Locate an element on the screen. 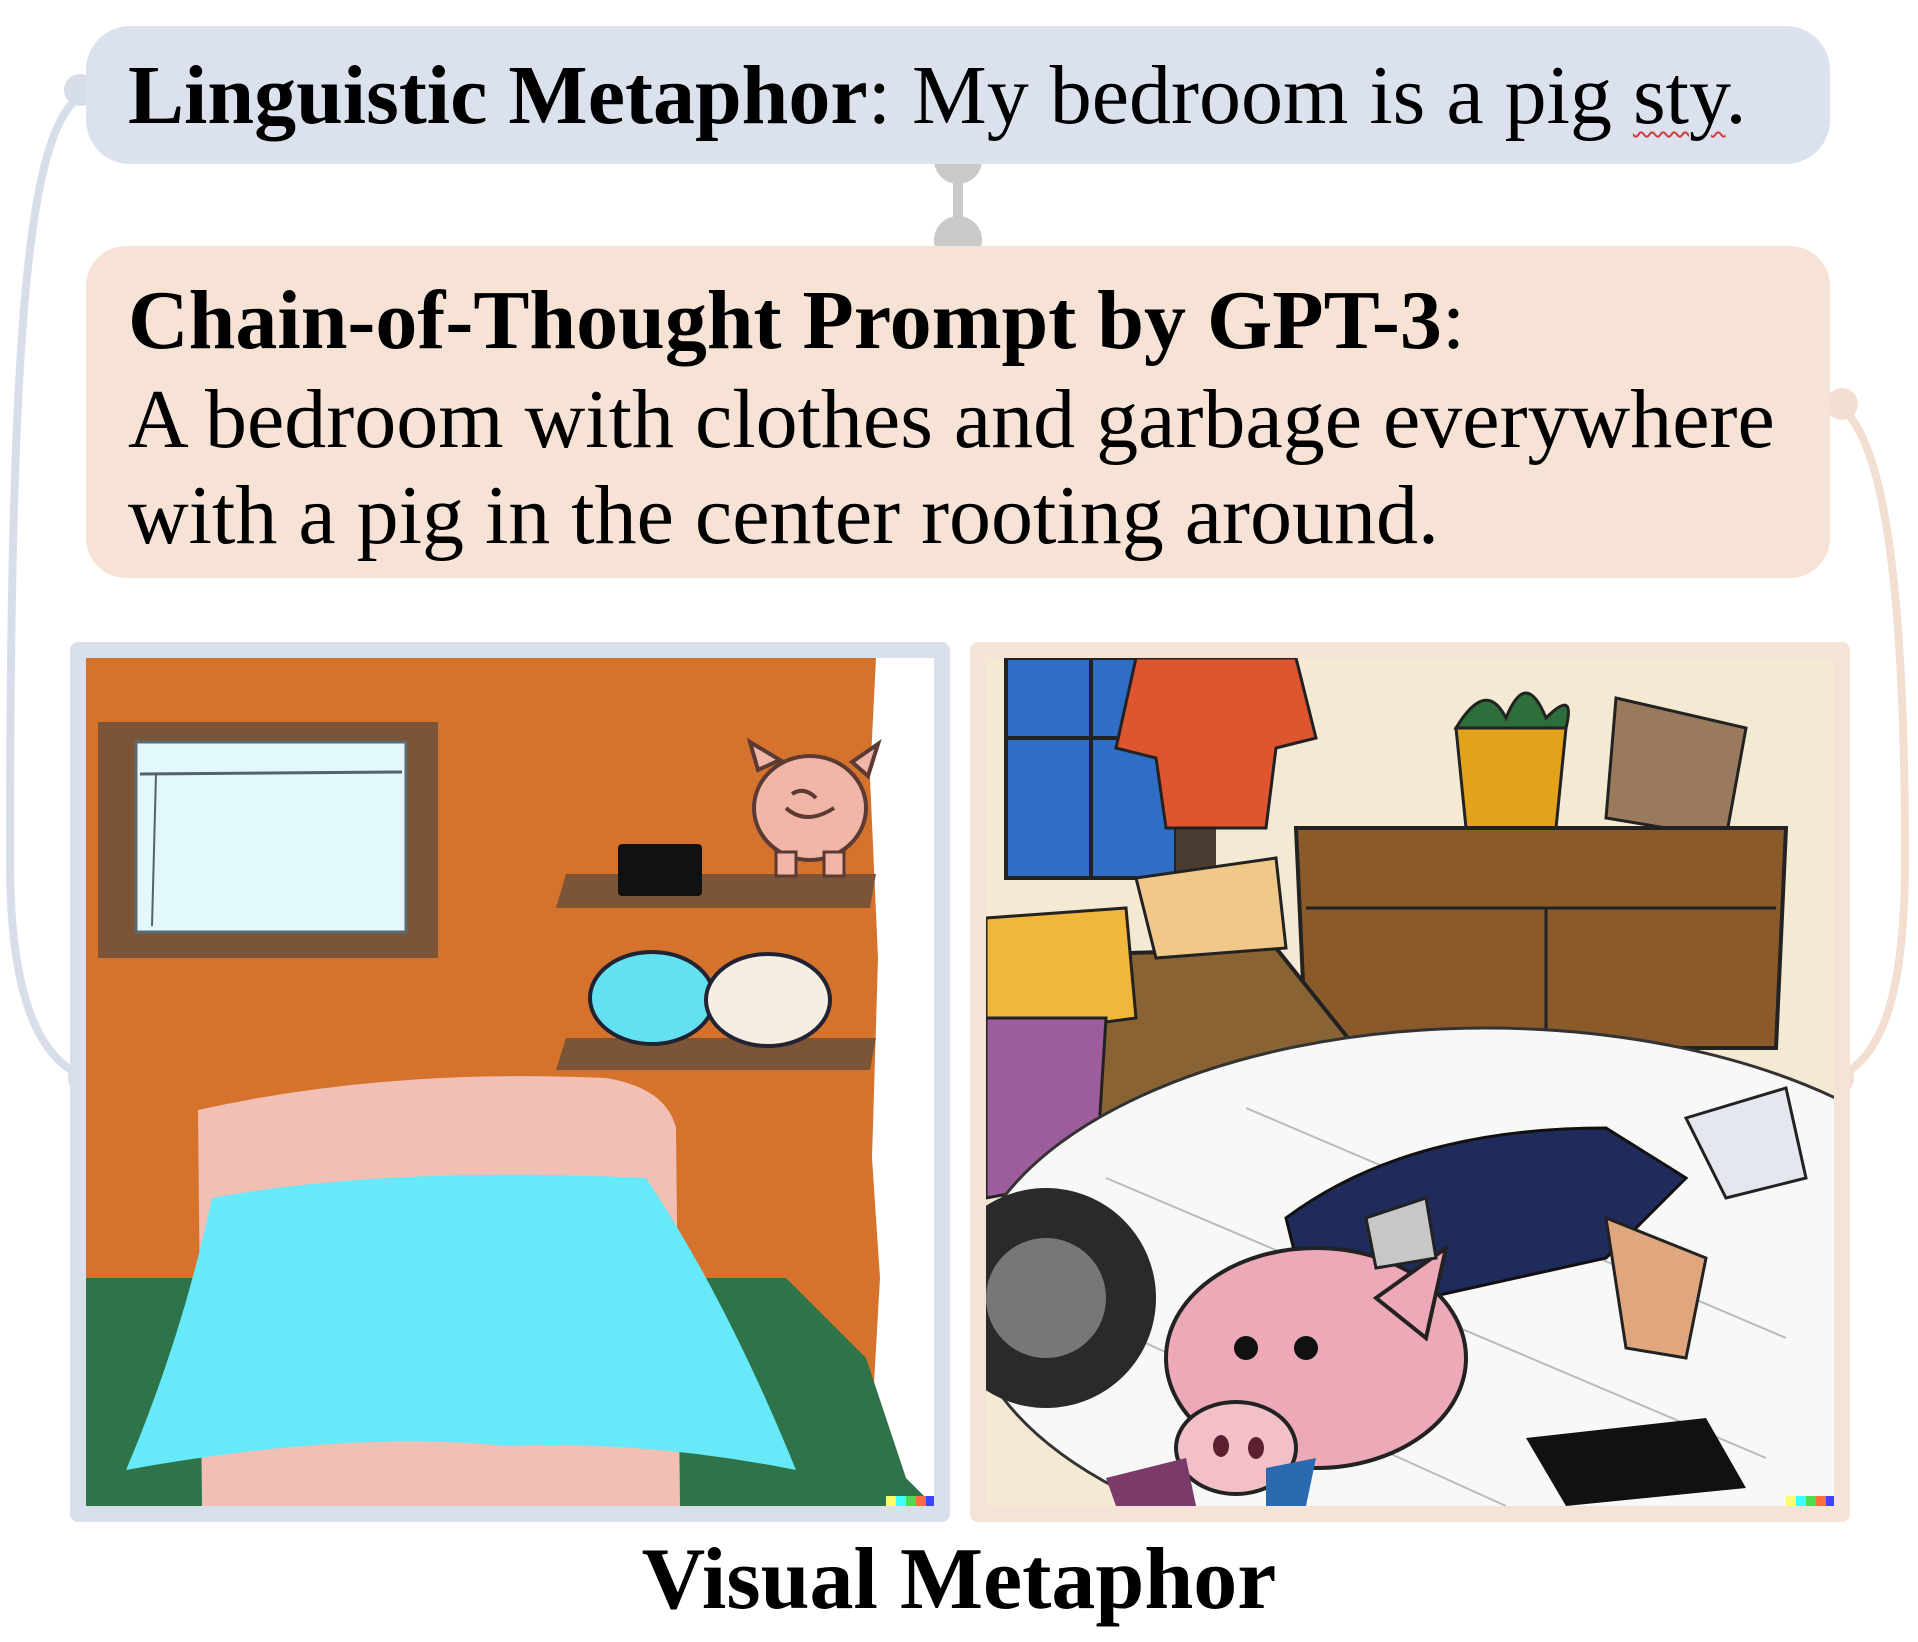  linguistic-metaphor-end: . is located at coordinates (1736, 95).